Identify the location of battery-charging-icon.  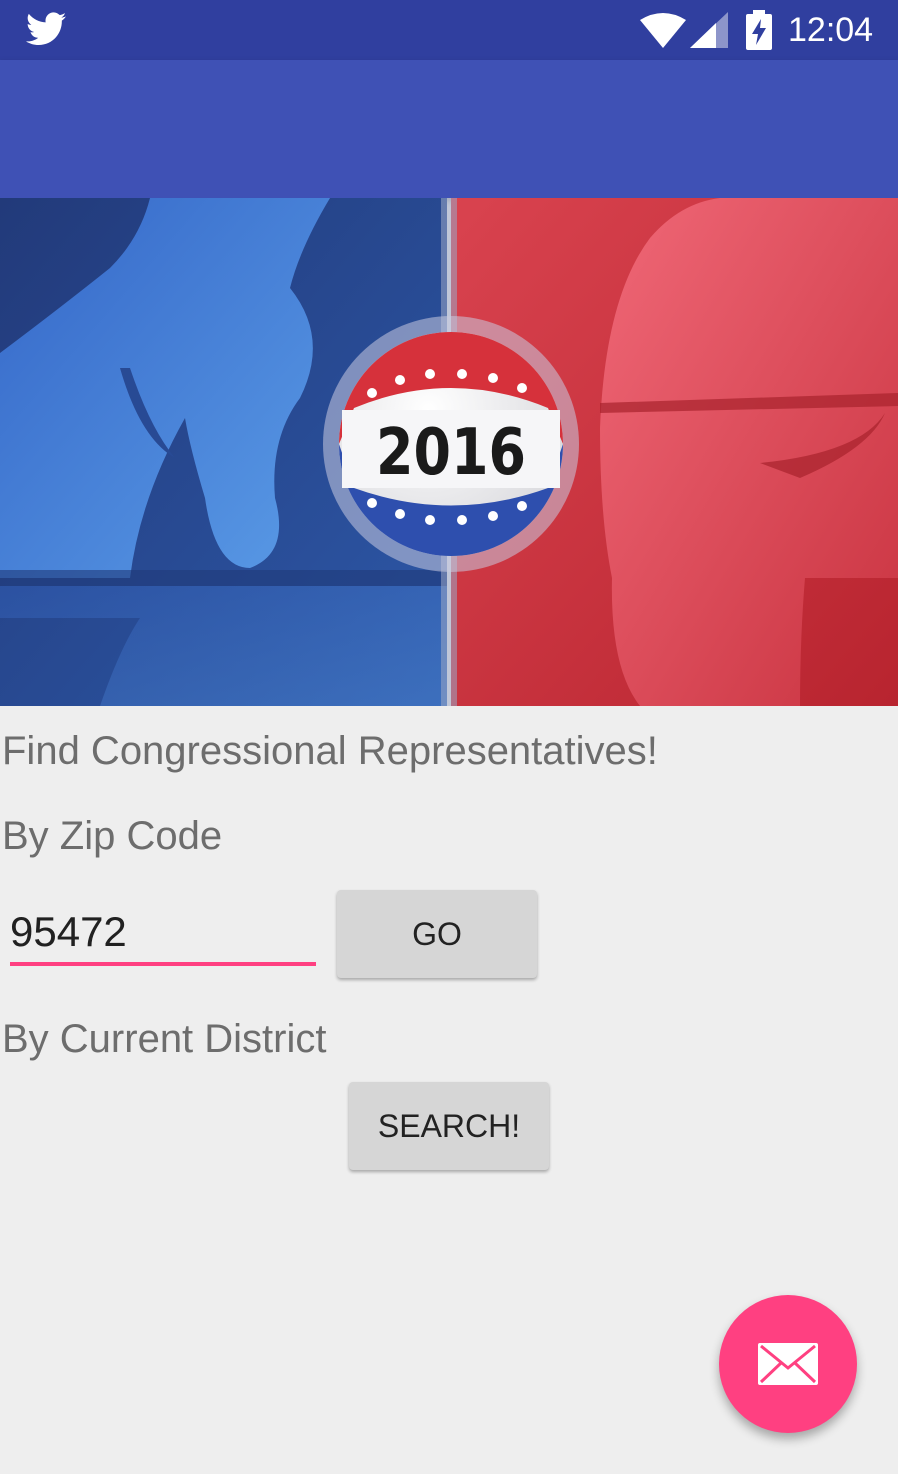
(759, 30).